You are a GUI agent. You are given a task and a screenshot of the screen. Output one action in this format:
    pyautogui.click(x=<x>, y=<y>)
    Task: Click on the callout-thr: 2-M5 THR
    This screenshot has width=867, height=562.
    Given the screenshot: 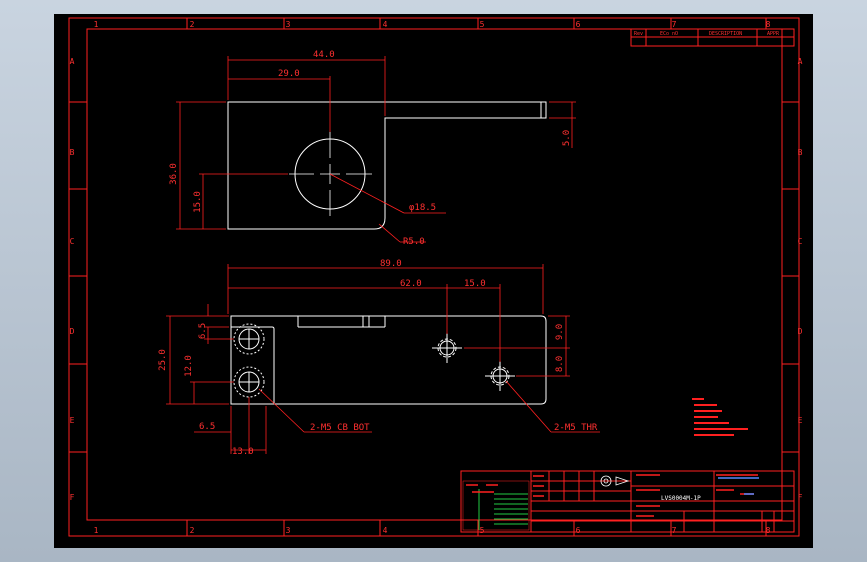 What is the action you would take?
    pyautogui.click(x=576, y=428)
    